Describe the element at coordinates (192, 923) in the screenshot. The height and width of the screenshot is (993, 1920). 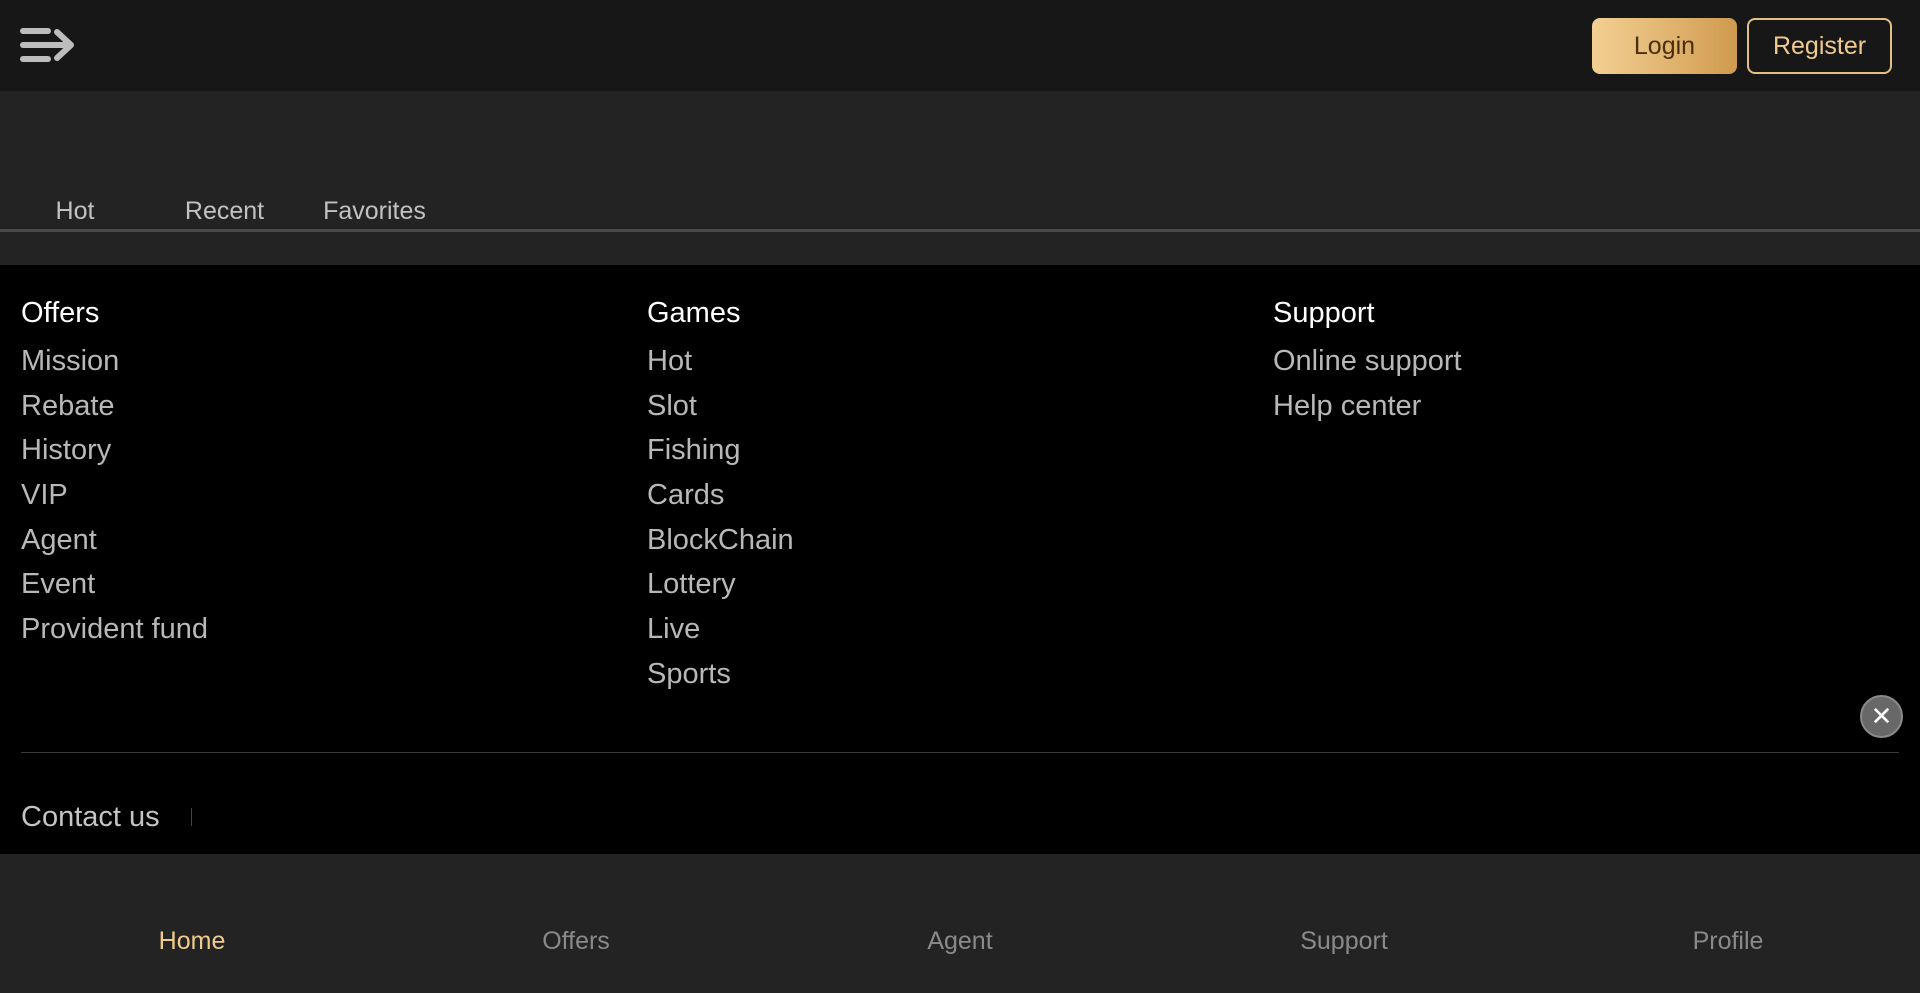
I see `bottom-nav-home: Home` at that location.